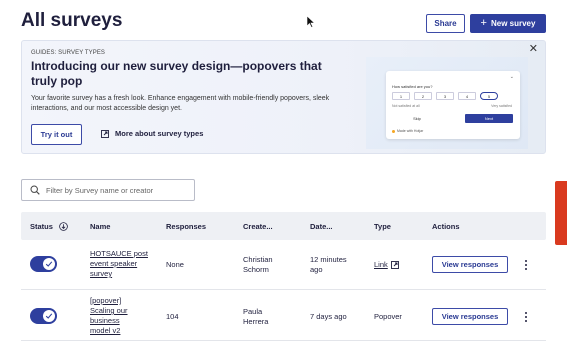  Describe the element at coordinates (446, 226) in the screenshot. I see `column-header-actions: Actions` at that location.